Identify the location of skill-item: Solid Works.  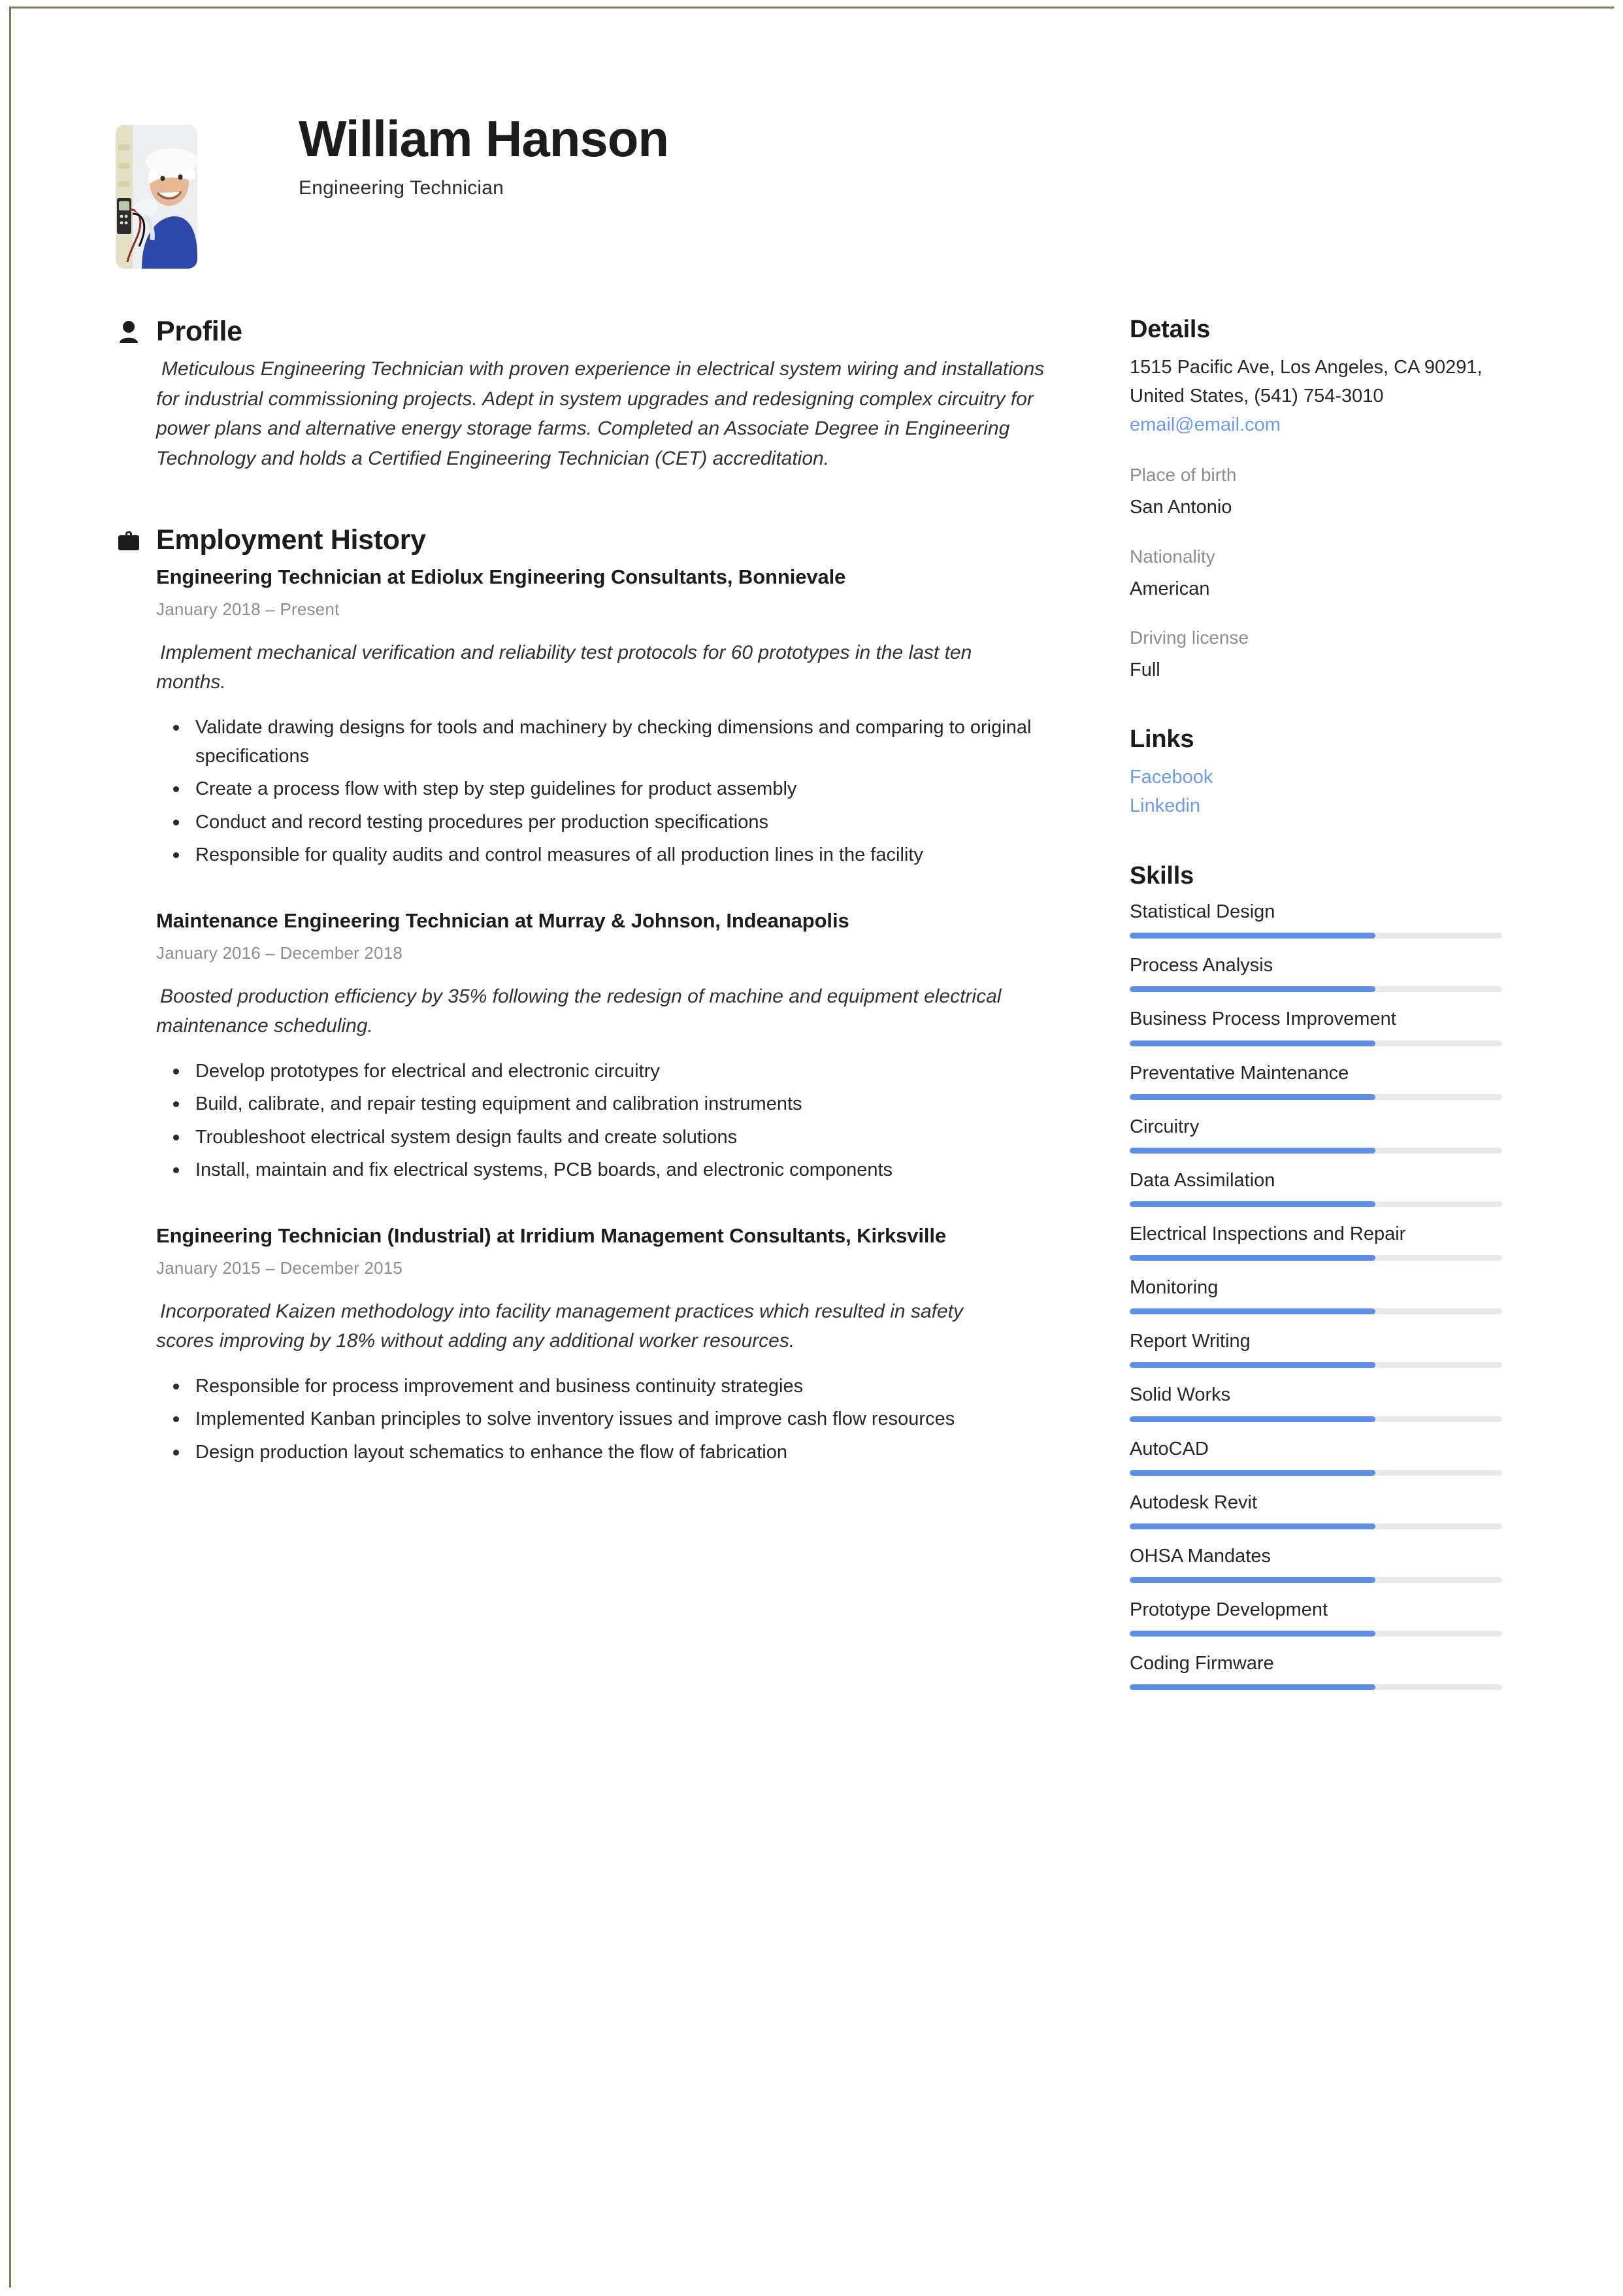
(1319, 1402).